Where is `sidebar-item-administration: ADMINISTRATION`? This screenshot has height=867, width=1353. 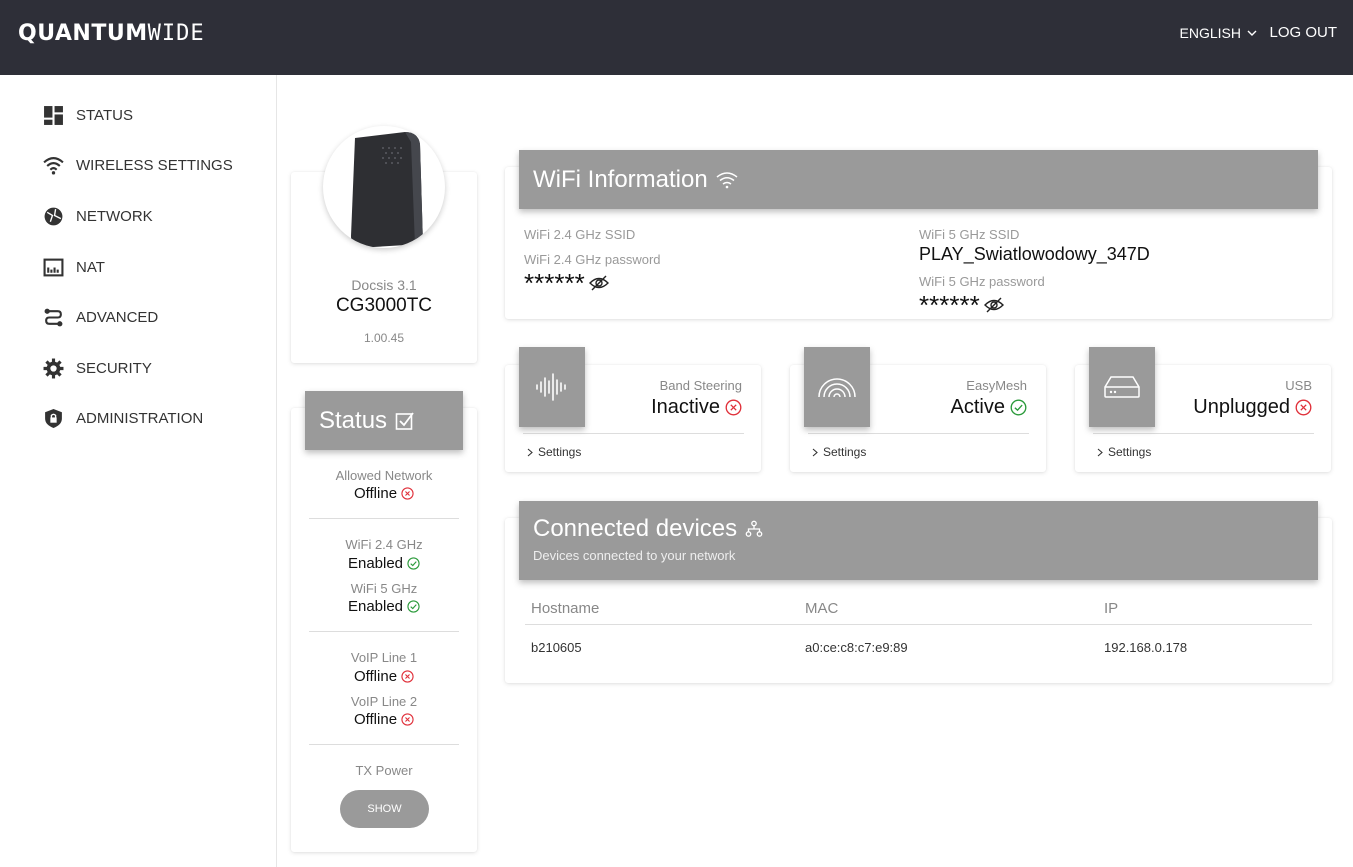
sidebar-item-administration: ADMINISTRATION is located at coordinates (123, 418).